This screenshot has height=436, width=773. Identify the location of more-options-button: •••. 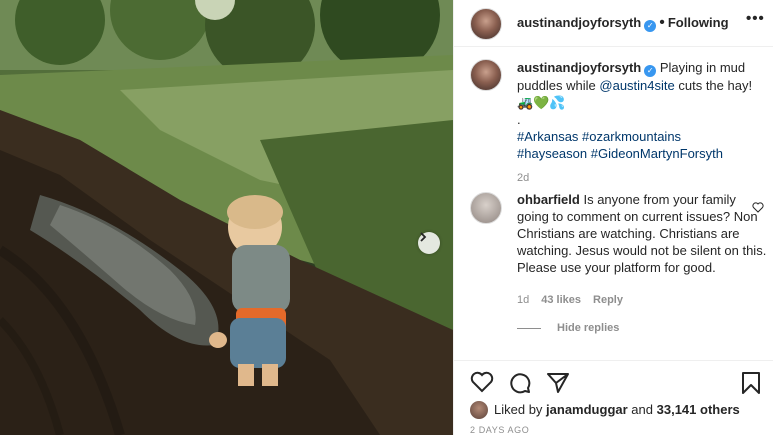
(755, 18).